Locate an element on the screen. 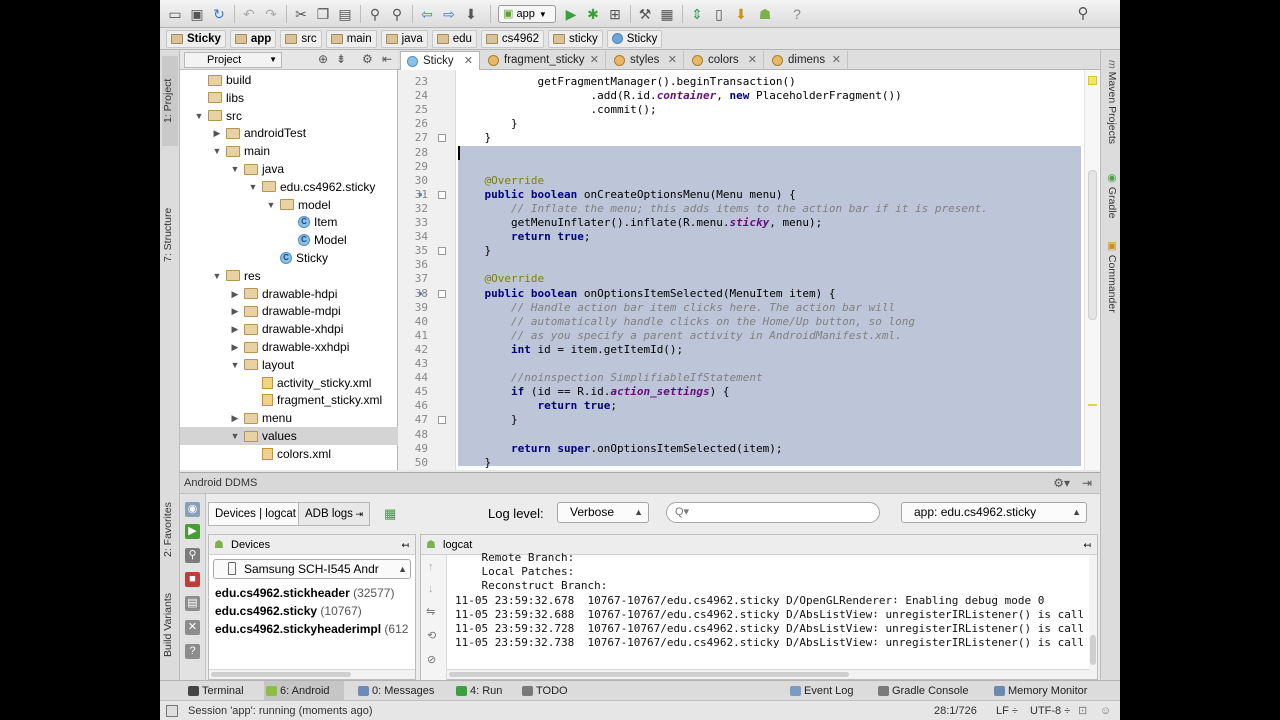 This screenshot has height=720, width=1280. system-info-icon: ⚲ is located at coordinates (192, 555).